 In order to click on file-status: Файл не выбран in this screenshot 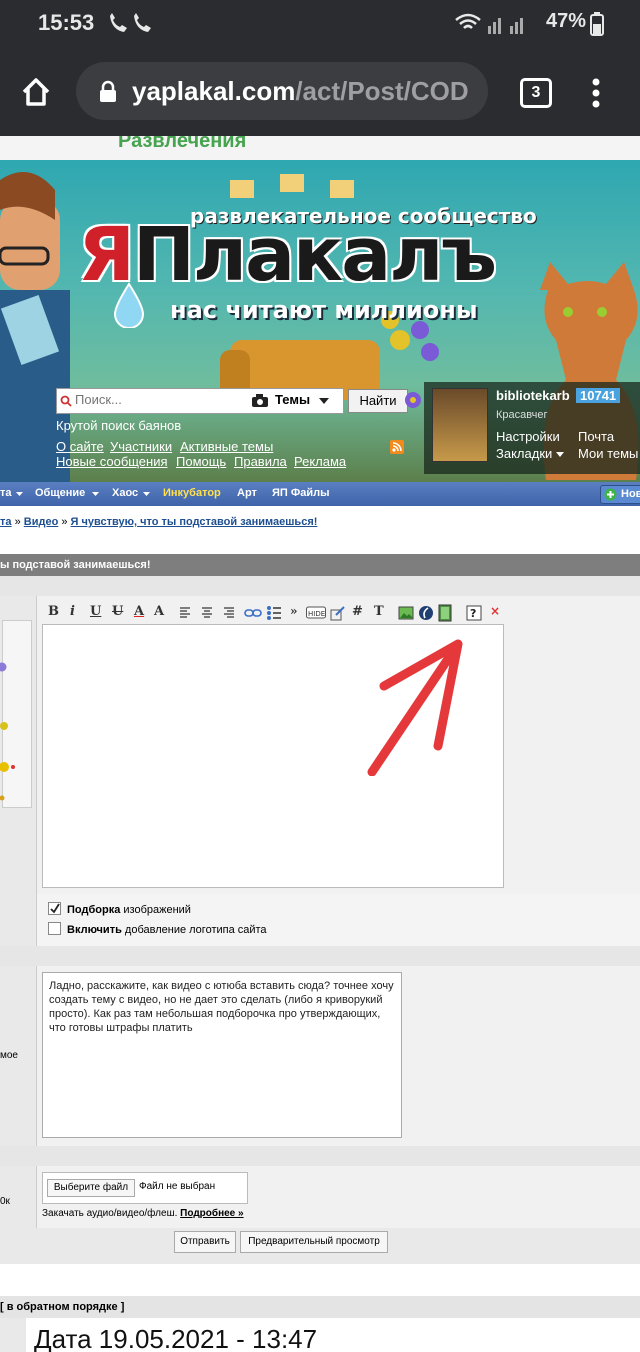, I will do `click(177, 1186)`.